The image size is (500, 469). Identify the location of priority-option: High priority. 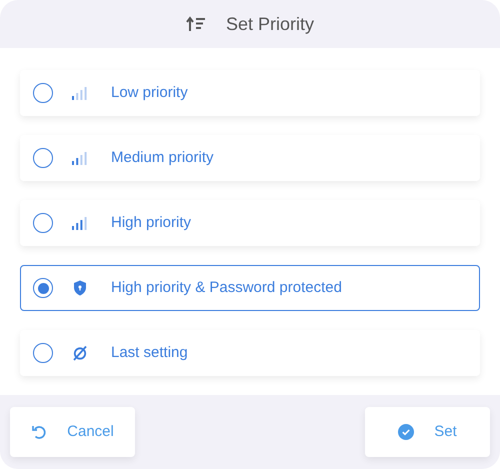
(250, 223).